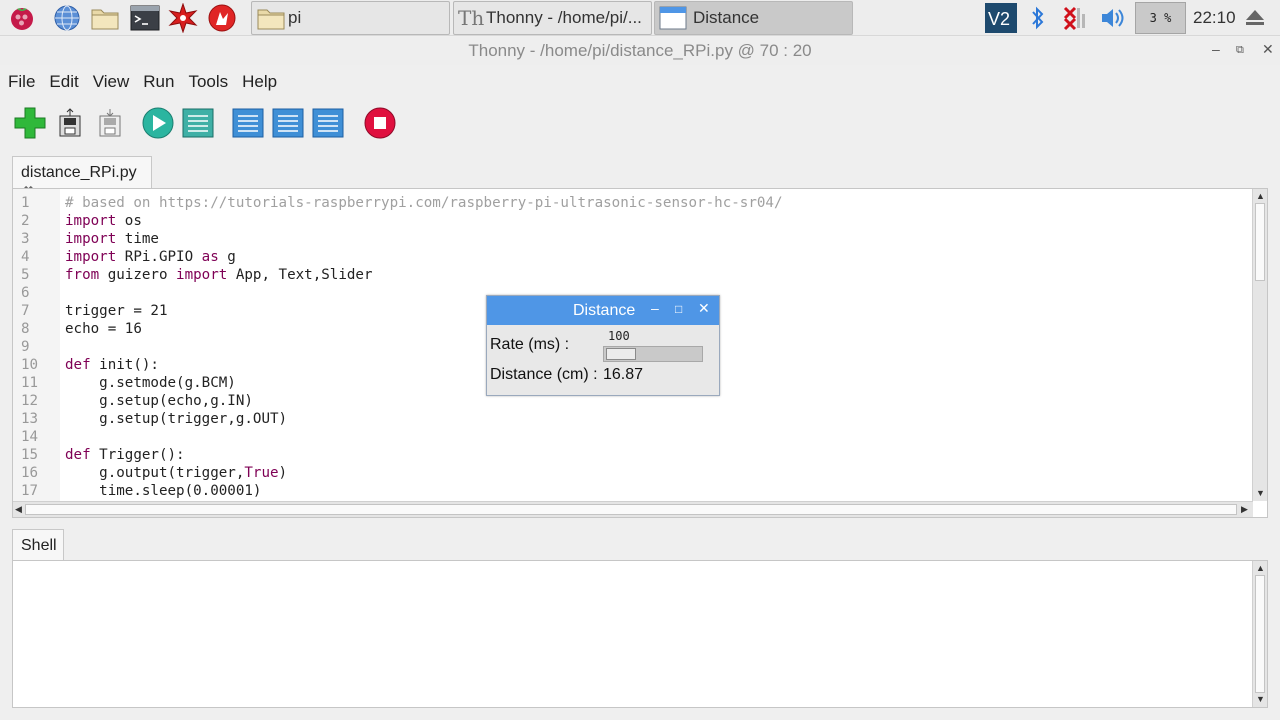 The height and width of the screenshot is (720, 1280). What do you see at coordinates (176, 419) in the screenshot?
I see `line-text: g.setup(trigger,g.OUT)` at bounding box center [176, 419].